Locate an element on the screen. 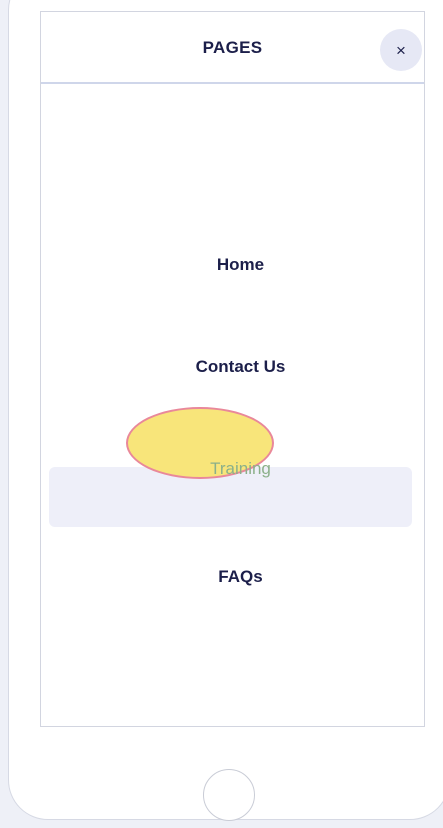  menu-item-label: Home is located at coordinates (240, 264).